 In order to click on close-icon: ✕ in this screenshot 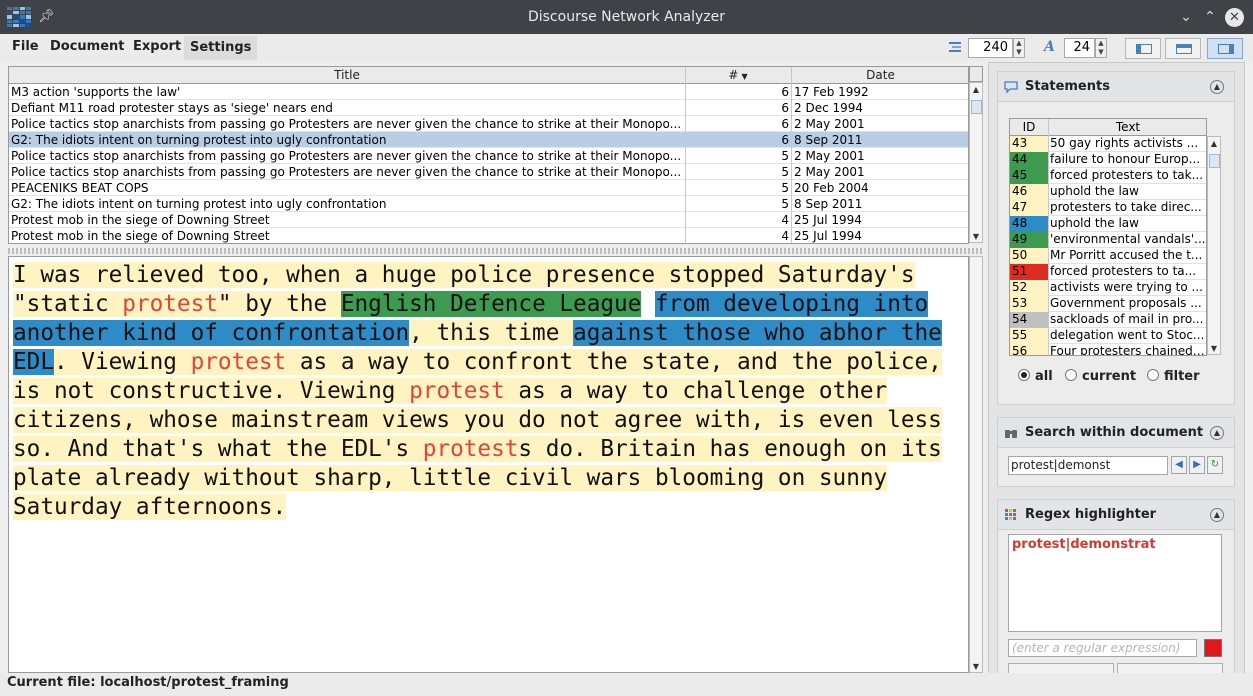, I will do `click(1234, 17)`.